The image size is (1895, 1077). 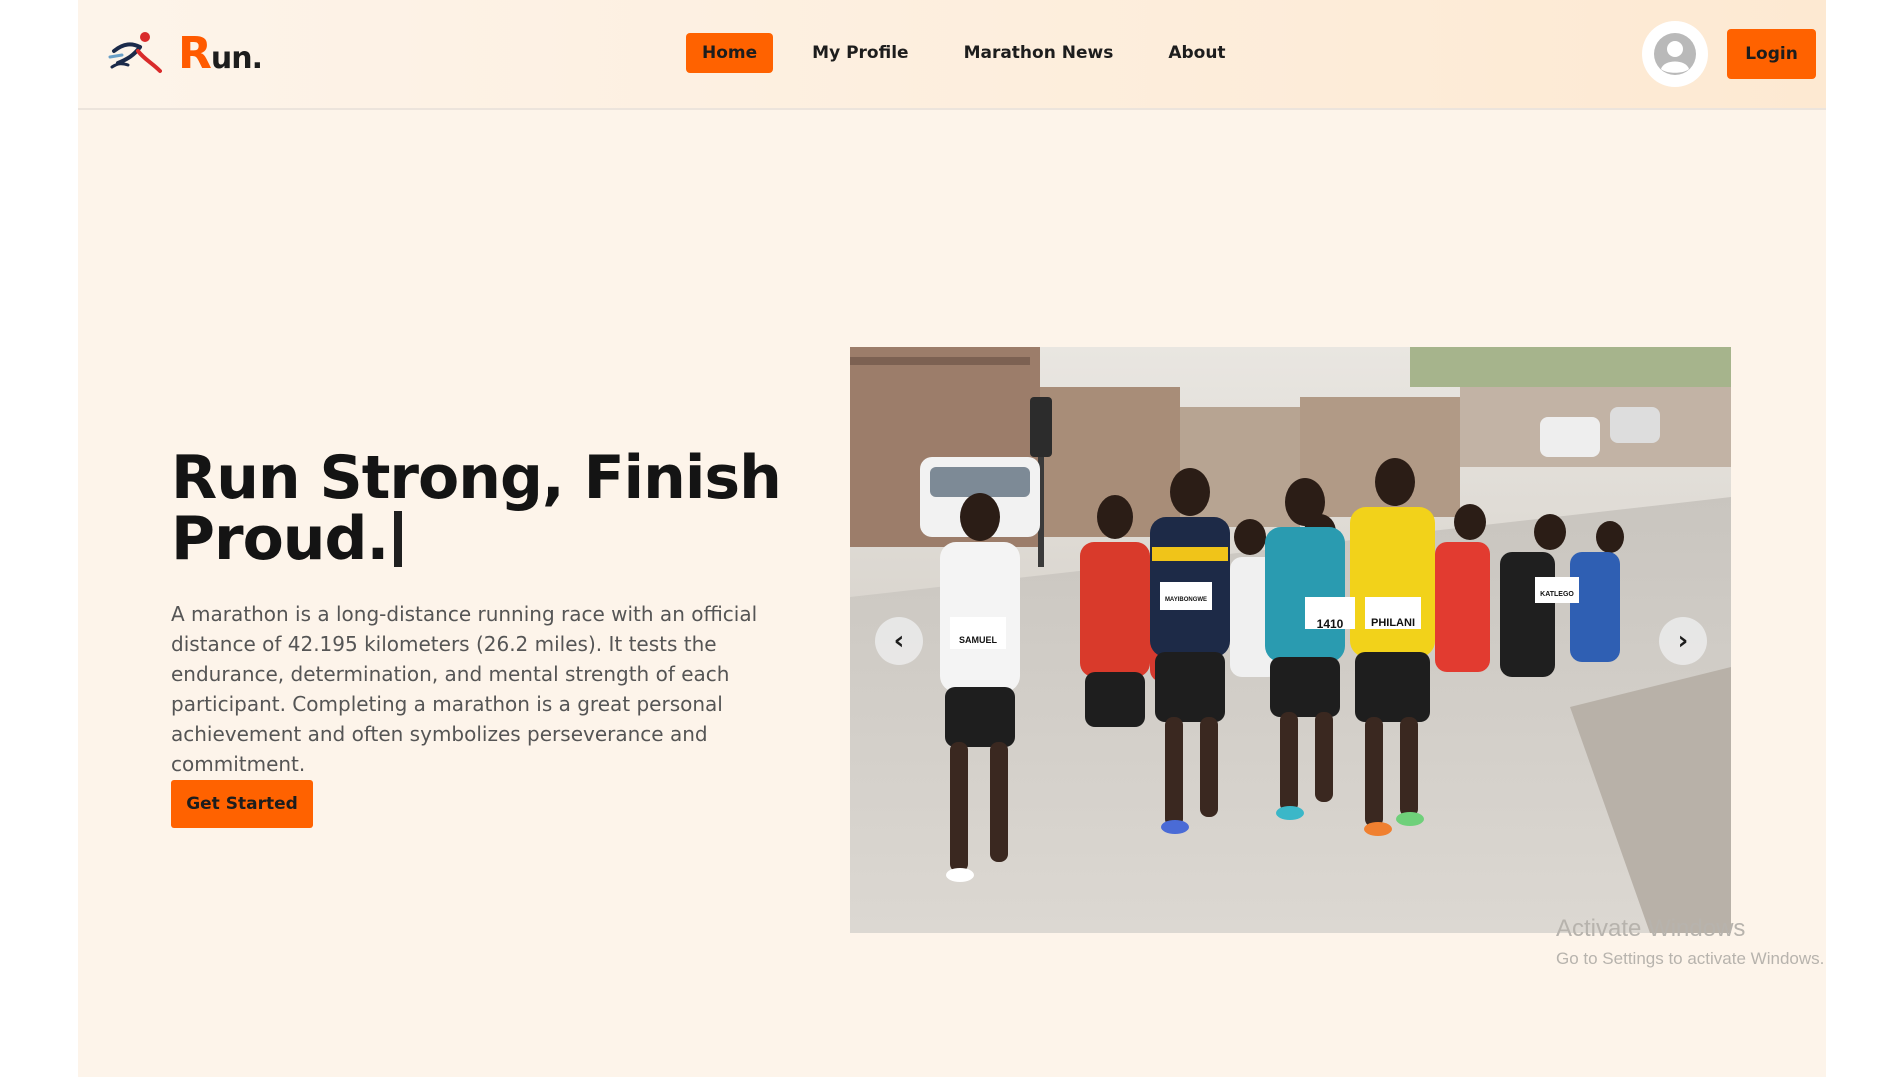 What do you see at coordinates (1196, 53) in the screenshot?
I see `nav-about: About` at bounding box center [1196, 53].